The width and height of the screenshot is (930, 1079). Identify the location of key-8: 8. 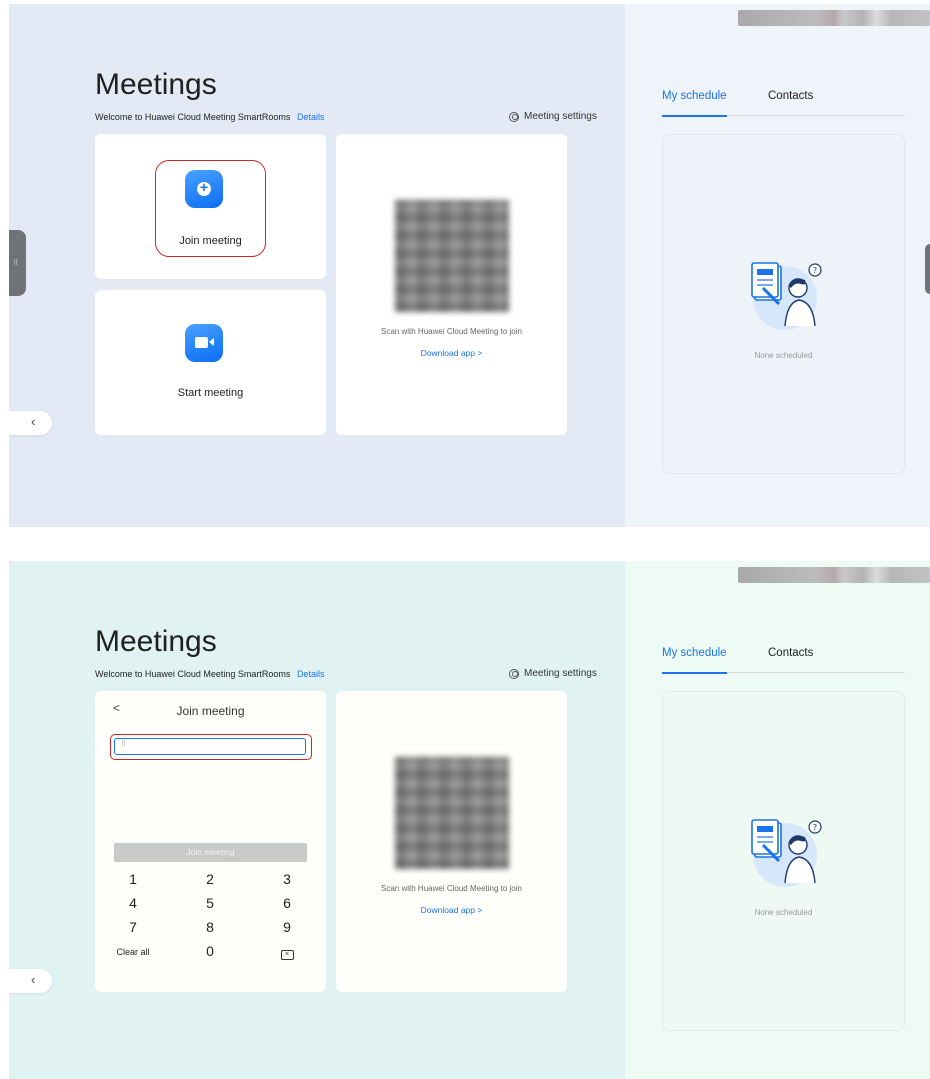
(210, 927).